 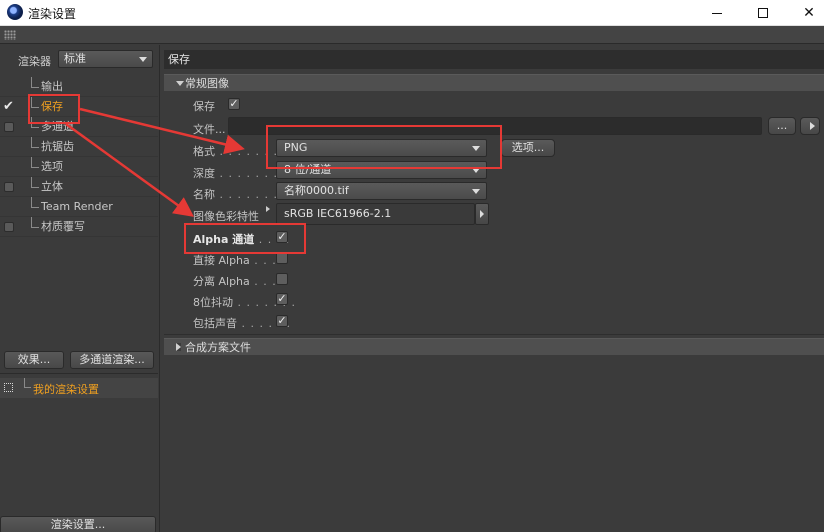 What do you see at coordinates (204, 106) in the screenshot?
I see `save-label: 保存` at bounding box center [204, 106].